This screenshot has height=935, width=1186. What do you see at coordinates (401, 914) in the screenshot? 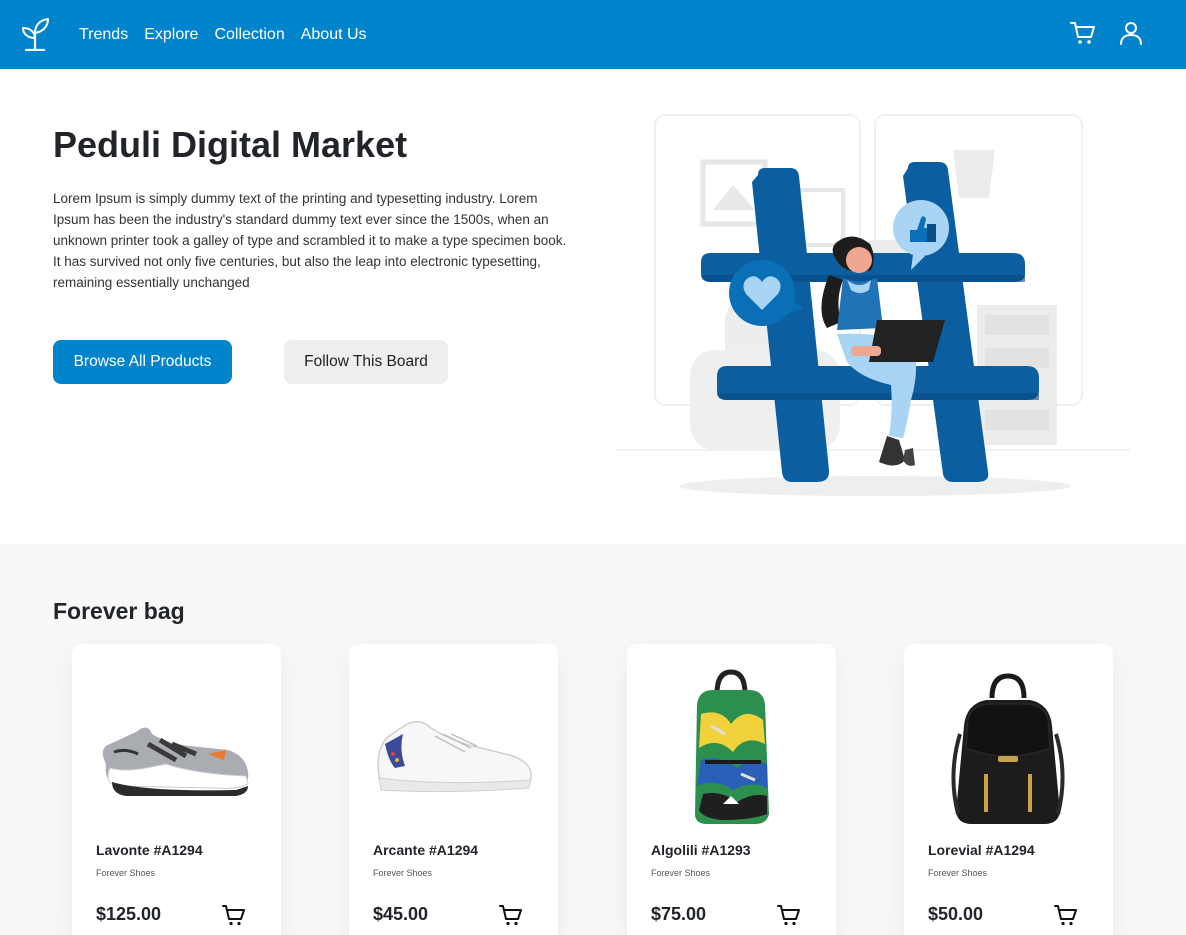
I see `product-price: $45.00` at bounding box center [401, 914].